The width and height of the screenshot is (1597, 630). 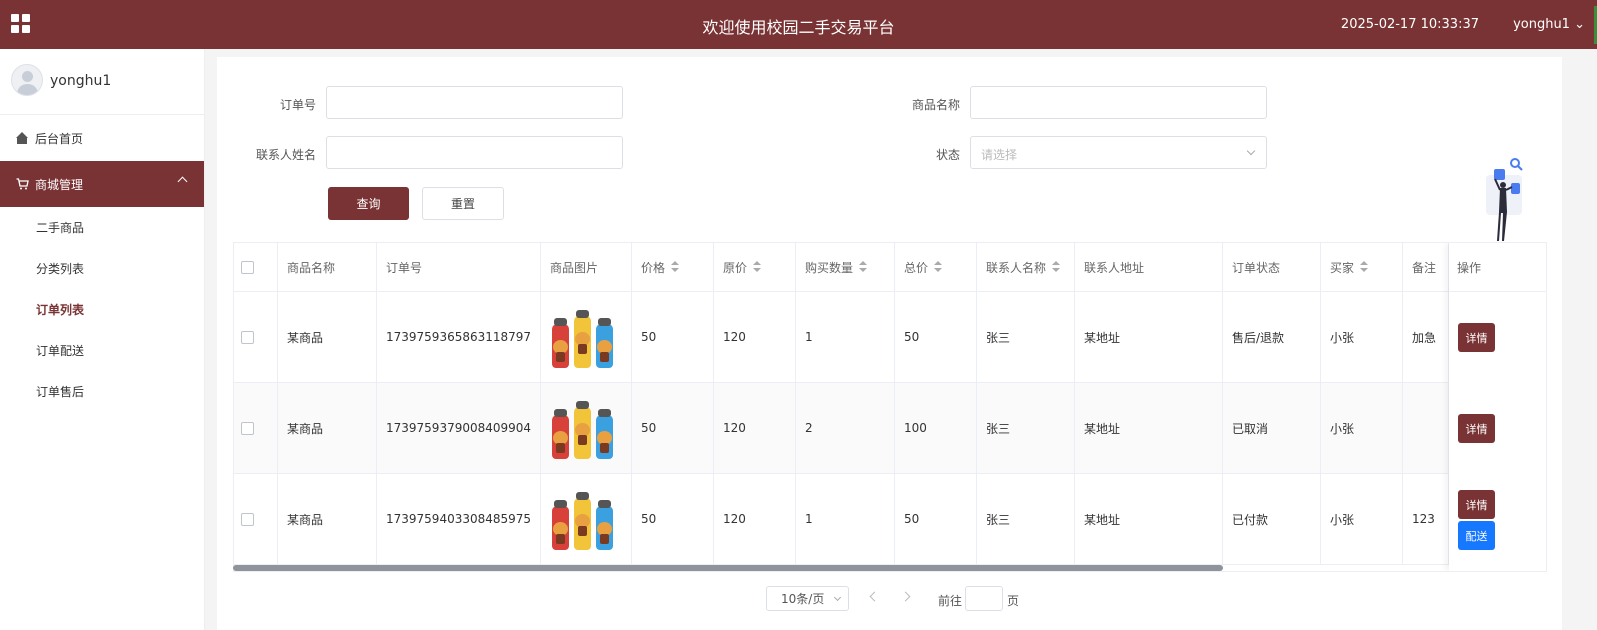 What do you see at coordinates (474, 152) in the screenshot?
I see `contact-name-input` at bounding box center [474, 152].